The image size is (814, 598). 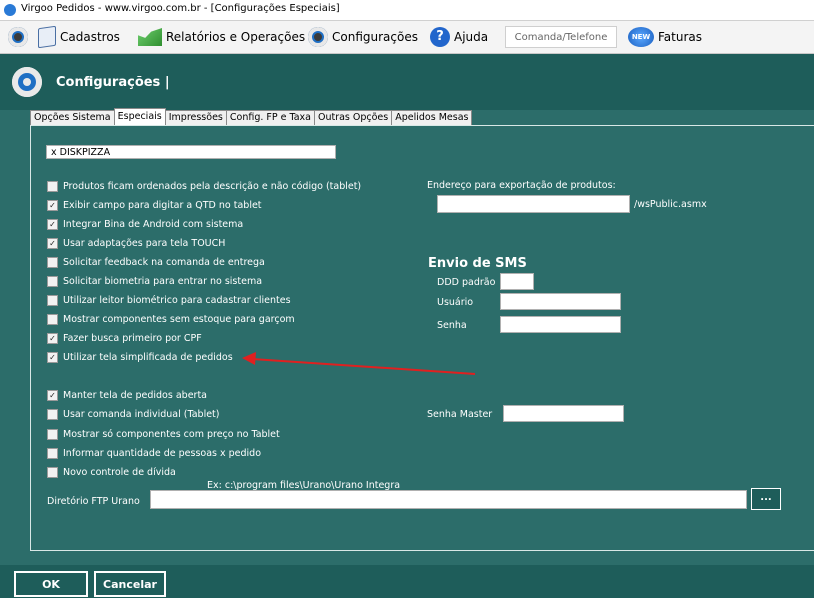 I want to click on cancel-button: Cancelar, so click(x=130, y=584).